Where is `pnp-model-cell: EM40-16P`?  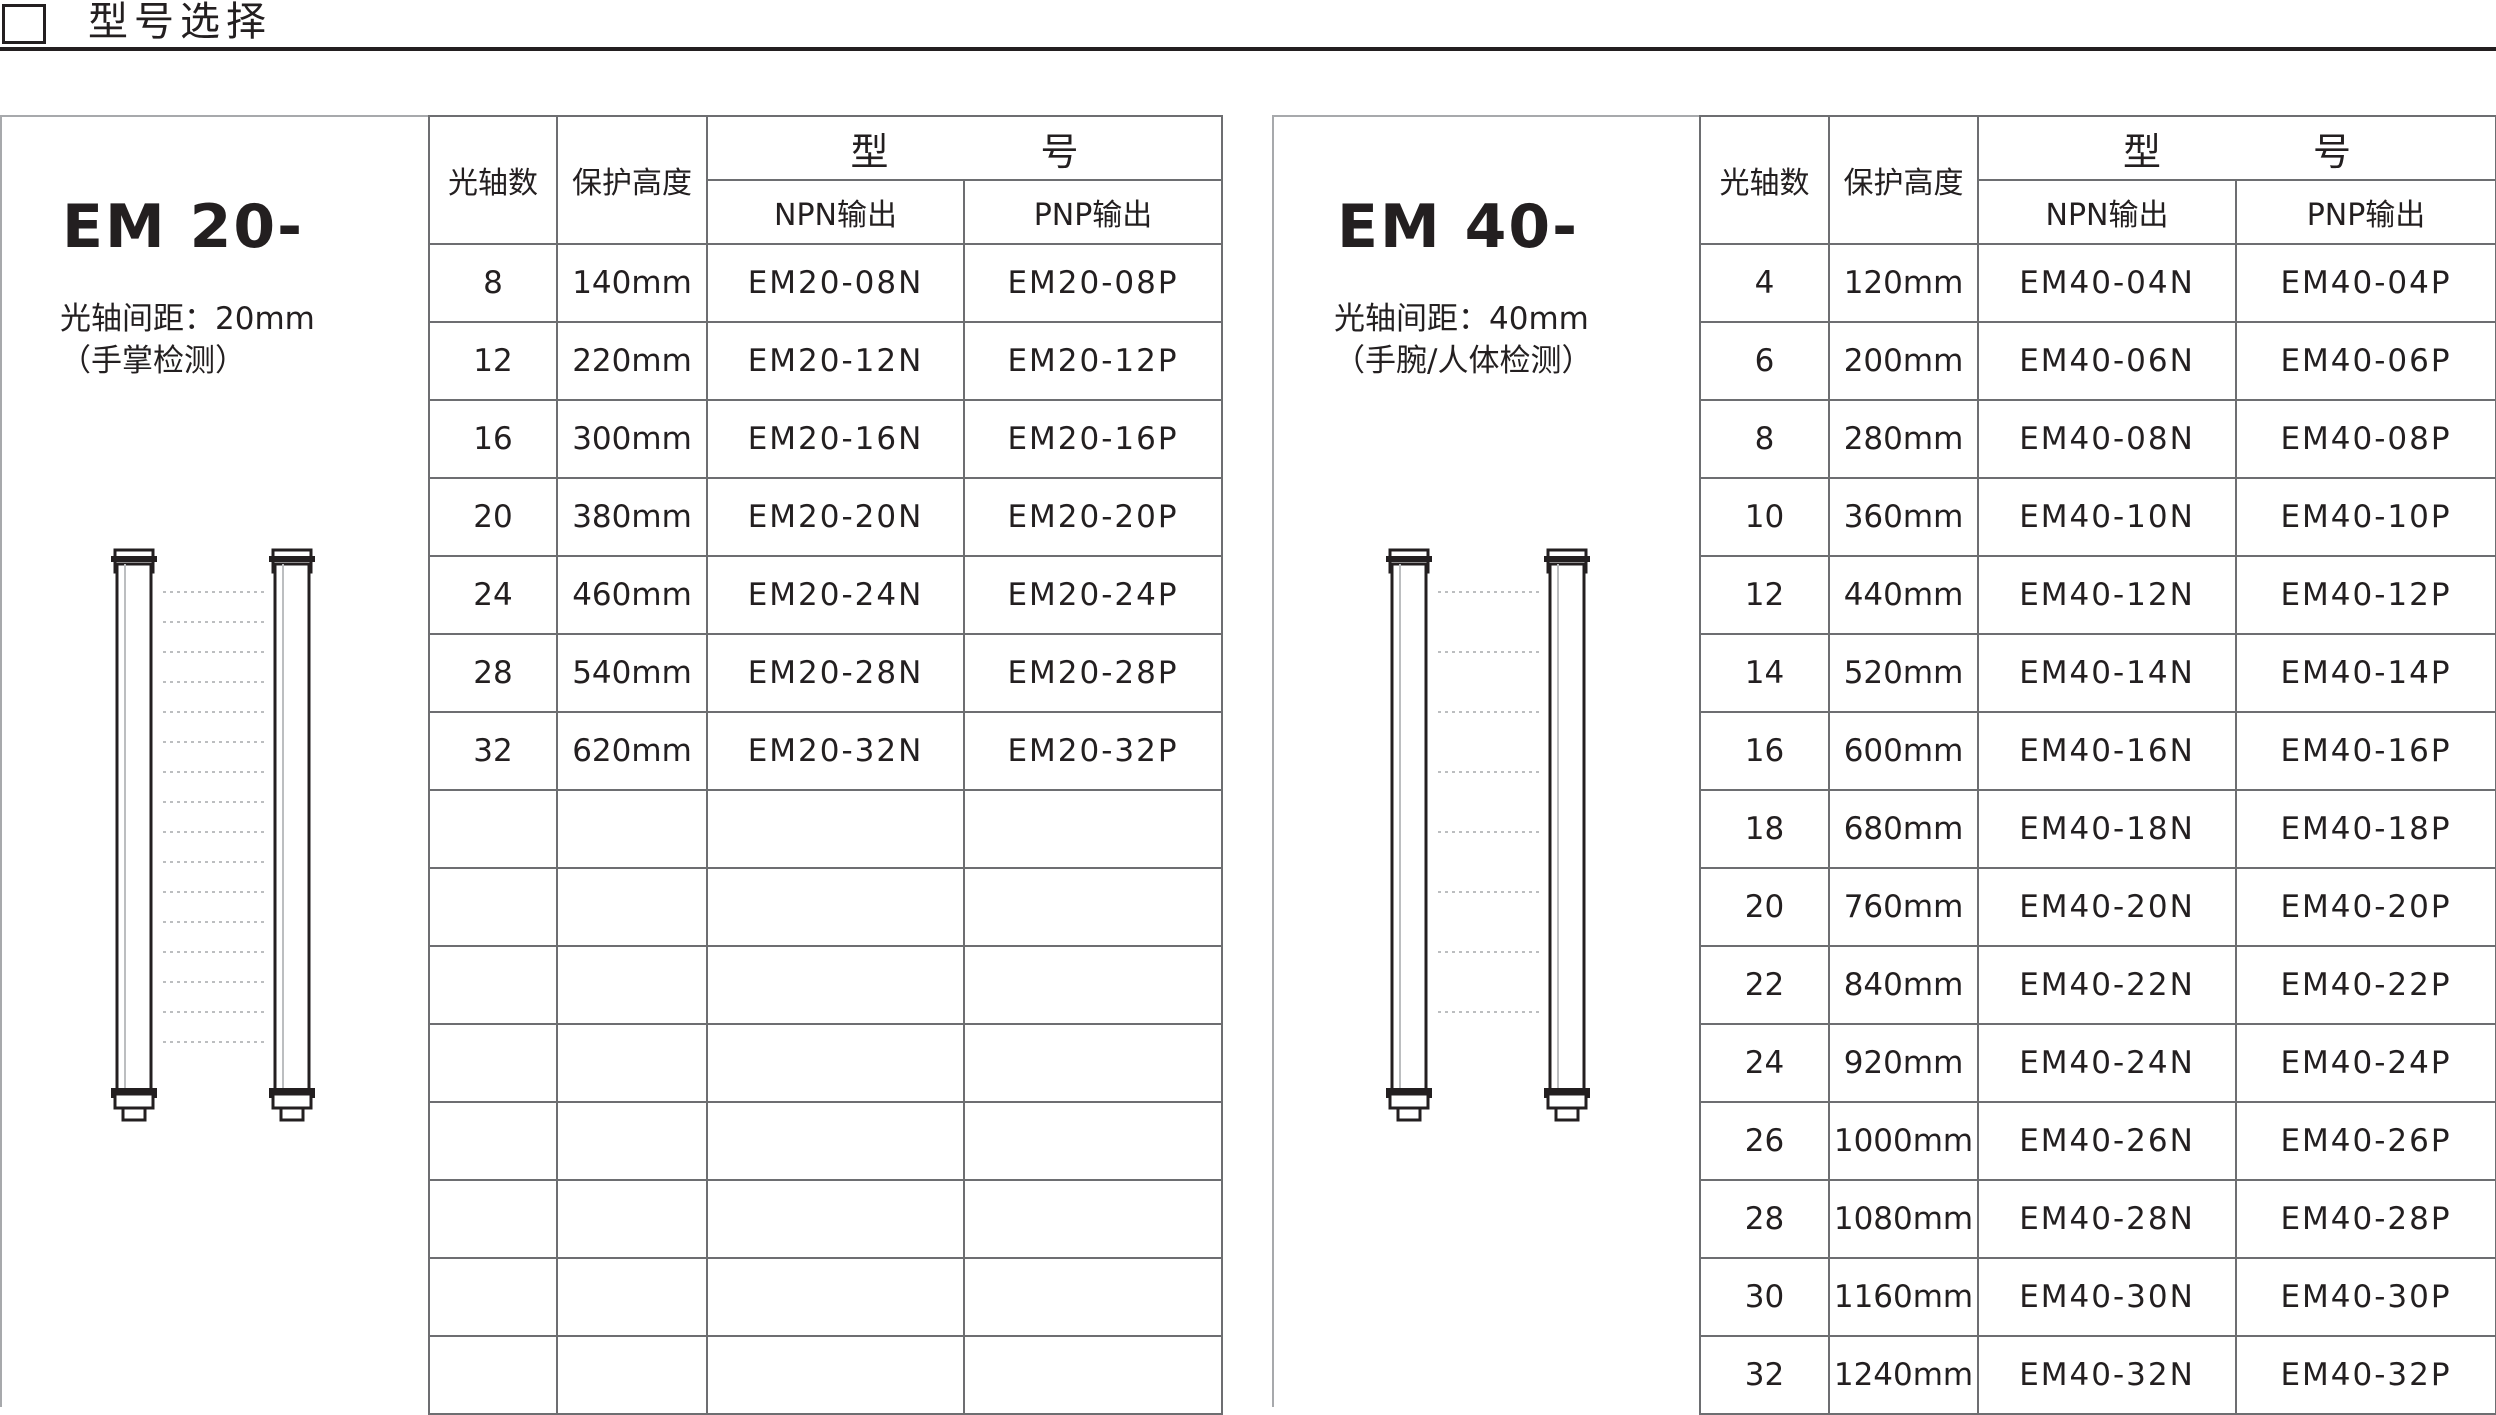 pnp-model-cell: EM40-16P is located at coordinates (2365, 751).